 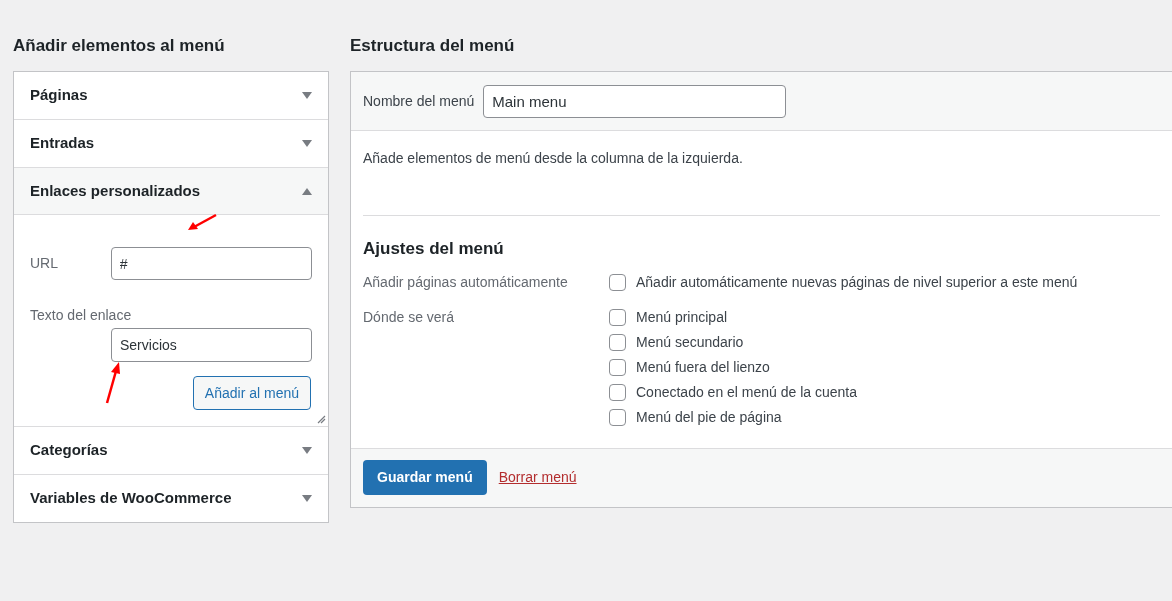 I want to click on panel-heading: Estructura del menú, so click(x=433, y=46).